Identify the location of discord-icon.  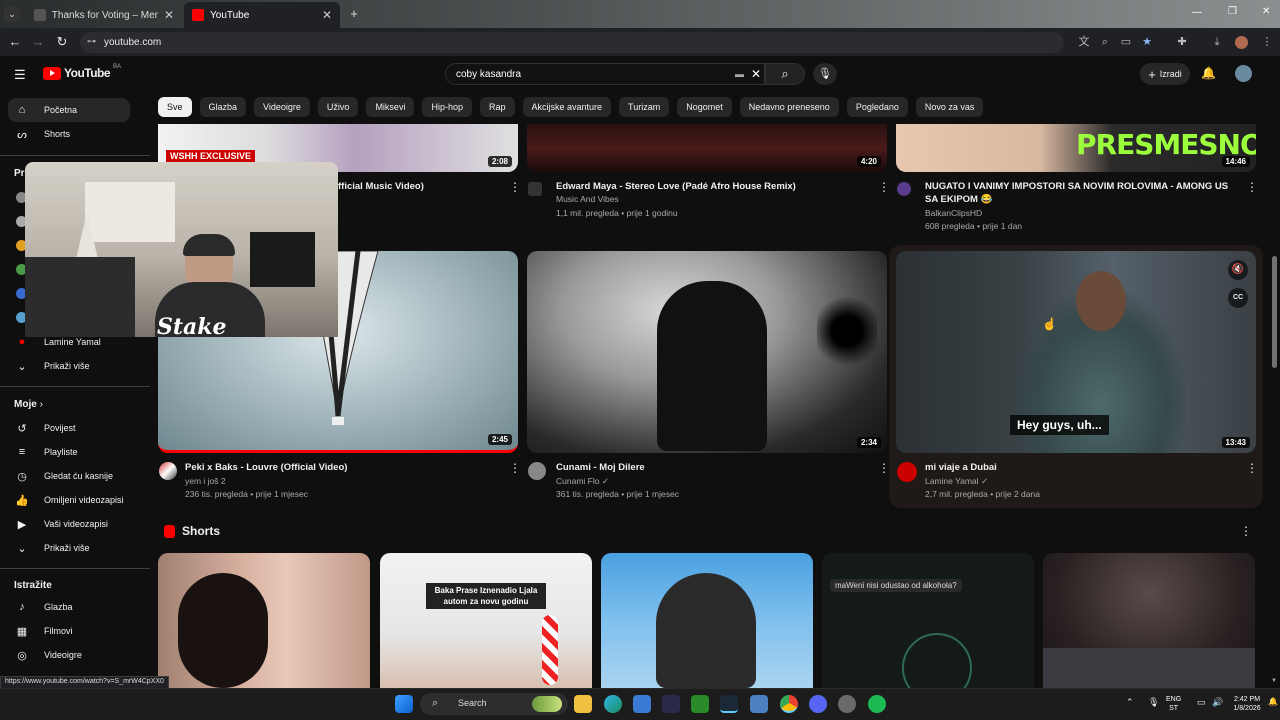
(818, 704).